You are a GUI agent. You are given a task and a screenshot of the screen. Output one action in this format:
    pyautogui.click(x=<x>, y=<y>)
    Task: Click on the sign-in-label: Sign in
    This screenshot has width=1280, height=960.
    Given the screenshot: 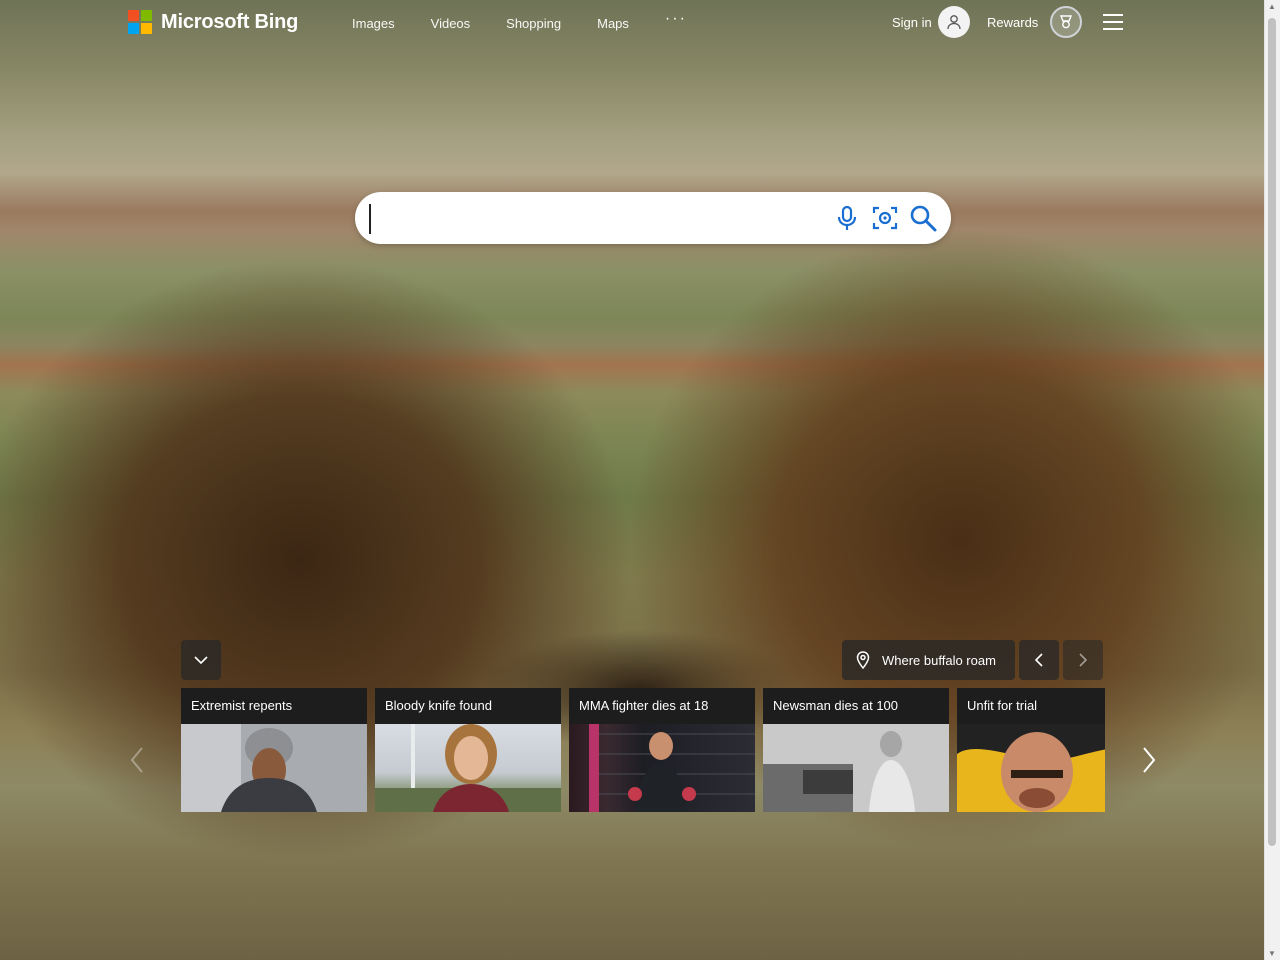 What is the action you would take?
    pyautogui.click(x=912, y=22)
    